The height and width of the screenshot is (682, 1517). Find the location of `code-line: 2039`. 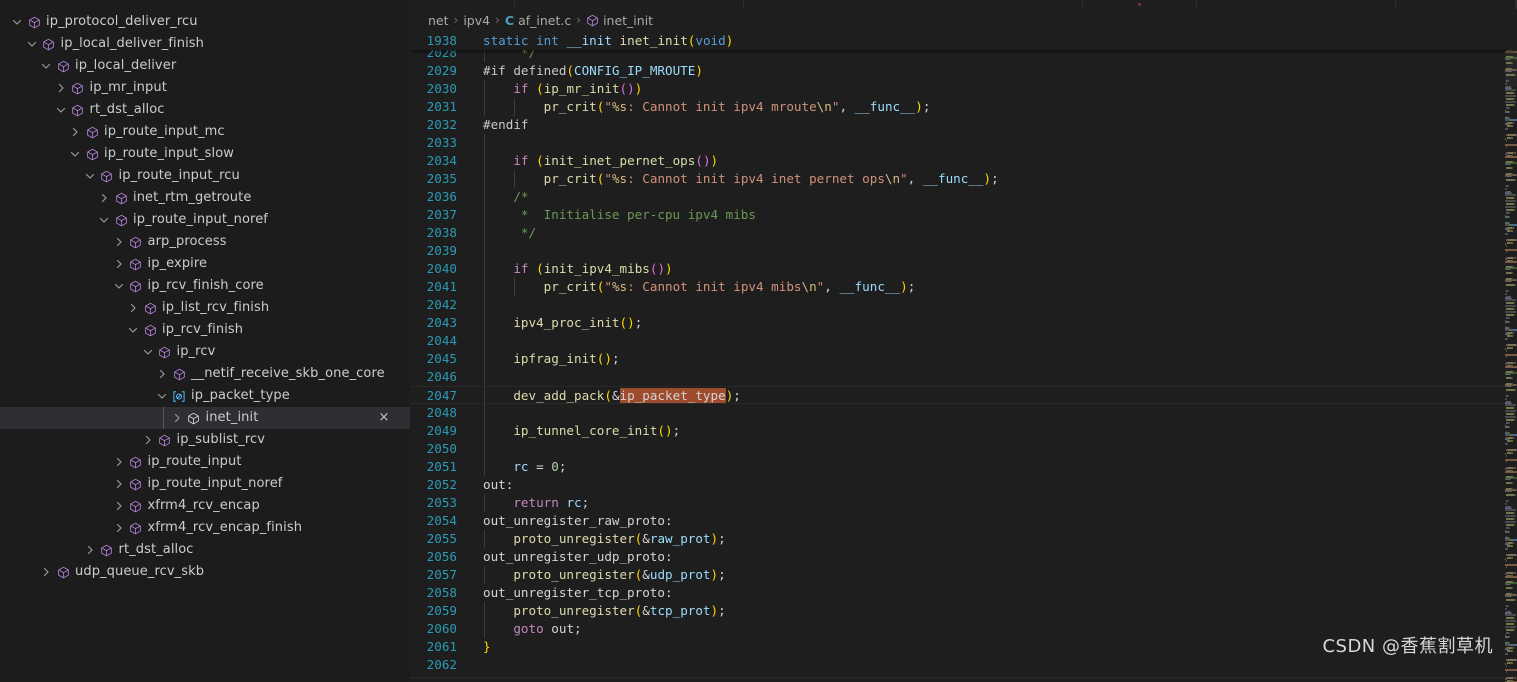

code-line: 2039 is located at coordinates (957, 251).